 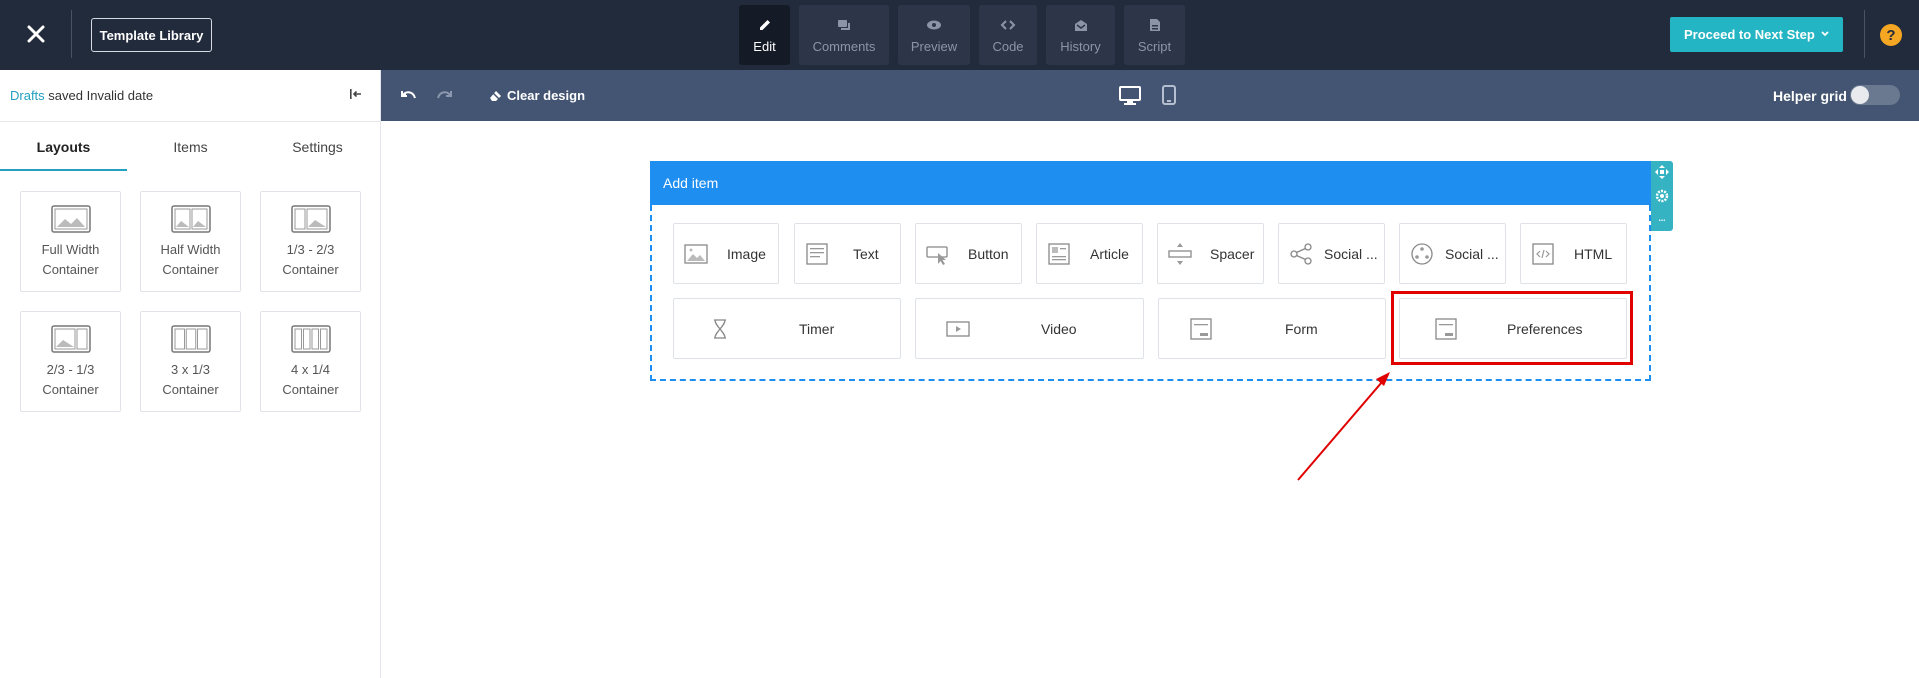 I want to click on item-label: Image, so click(x=746, y=254).